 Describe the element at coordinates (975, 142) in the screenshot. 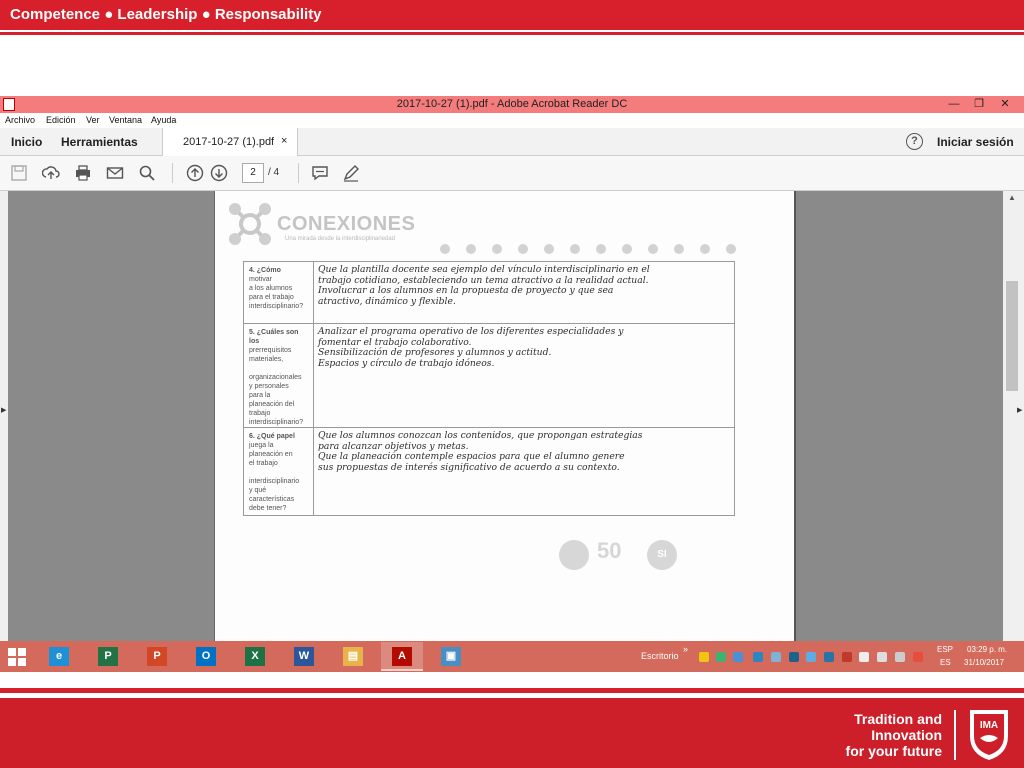

I see `signin-button: Iniciar sesión` at that location.